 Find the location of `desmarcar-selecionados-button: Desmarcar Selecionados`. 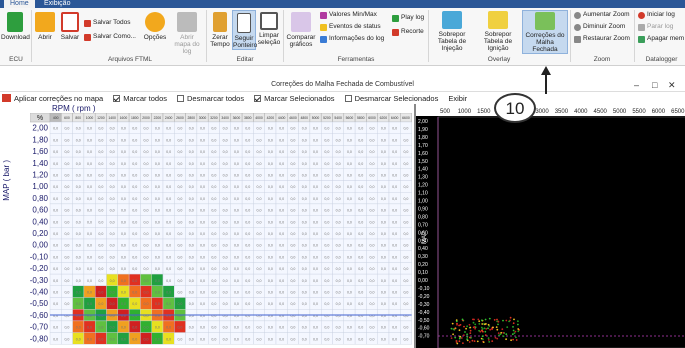

desmarcar-selecionados-button: Desmarcar Selecionados is located at coordinates (391, 98).